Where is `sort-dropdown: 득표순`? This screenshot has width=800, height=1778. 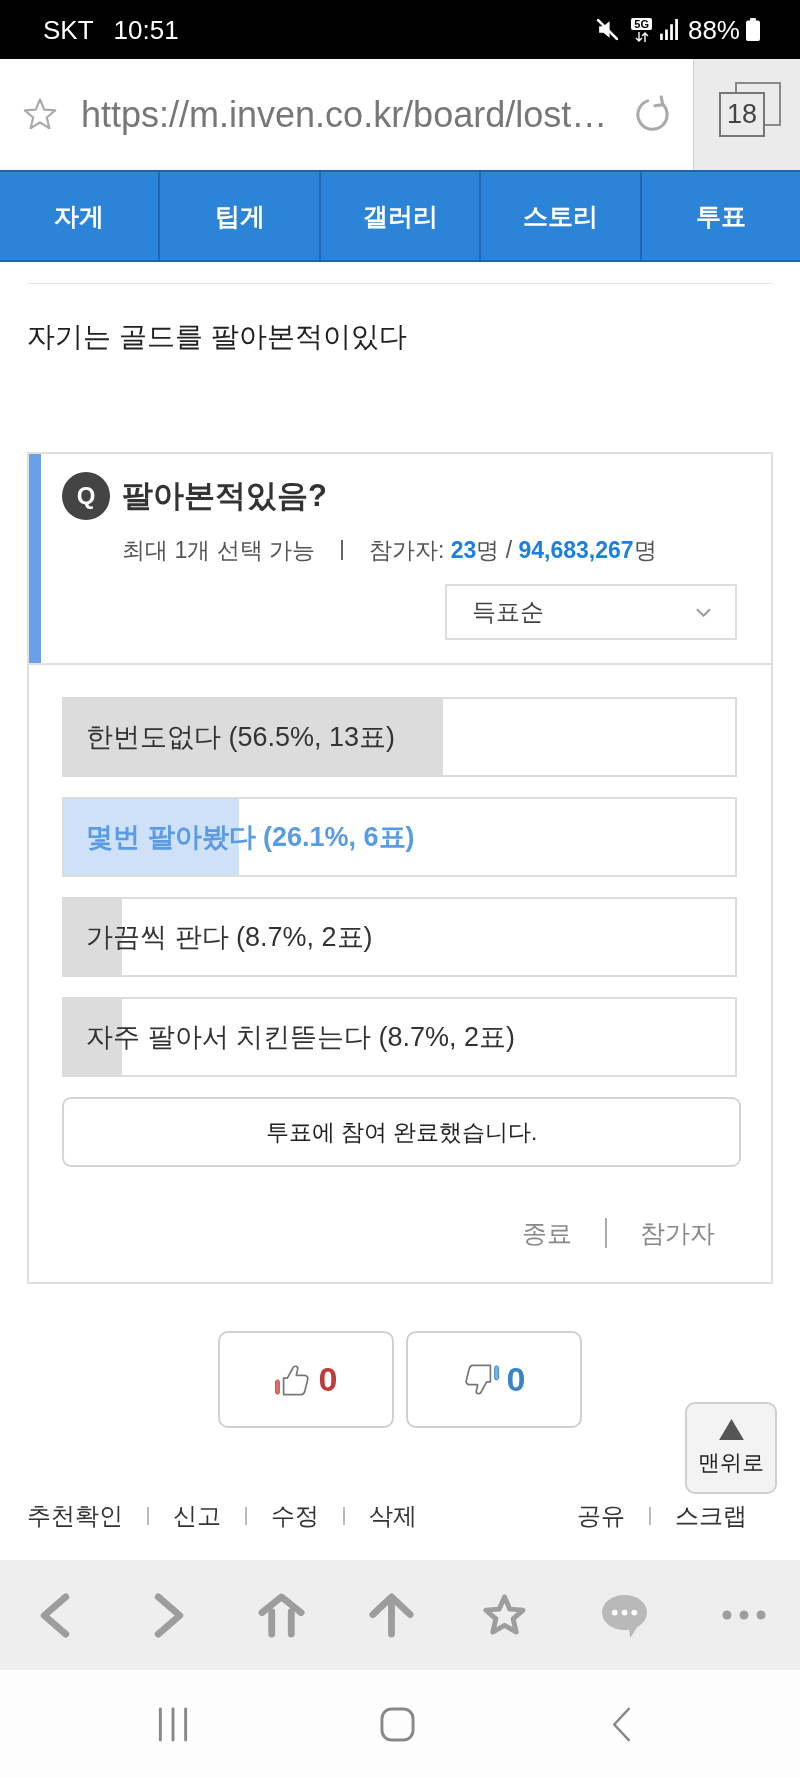 sort-dropdown: 득표순 is located at coordinates (591, 612).